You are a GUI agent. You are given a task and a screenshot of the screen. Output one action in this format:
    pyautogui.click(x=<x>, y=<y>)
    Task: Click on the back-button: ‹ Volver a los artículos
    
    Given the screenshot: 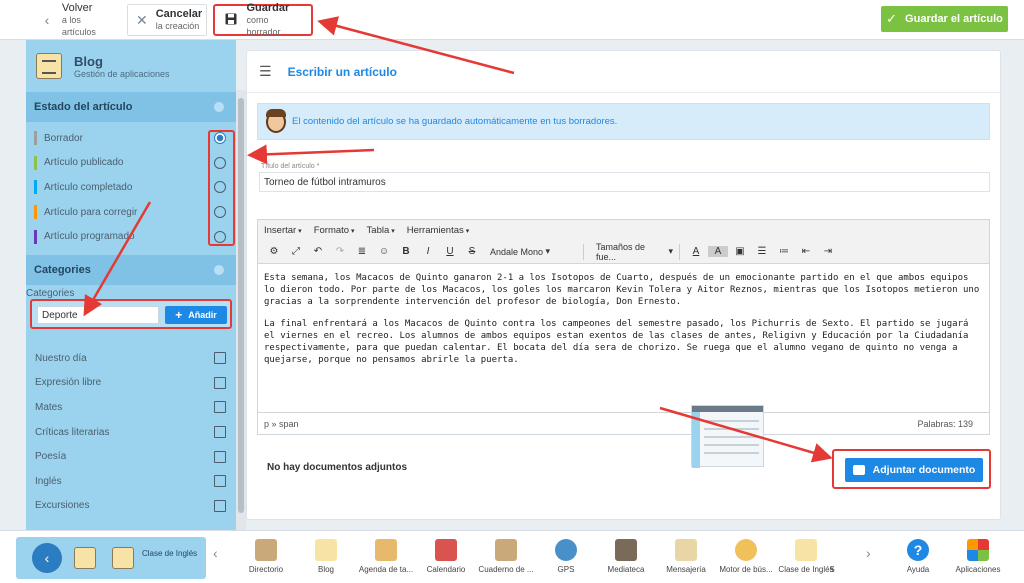 What is the action you would take?
    pyautogui.click(x=75, y=19)
    